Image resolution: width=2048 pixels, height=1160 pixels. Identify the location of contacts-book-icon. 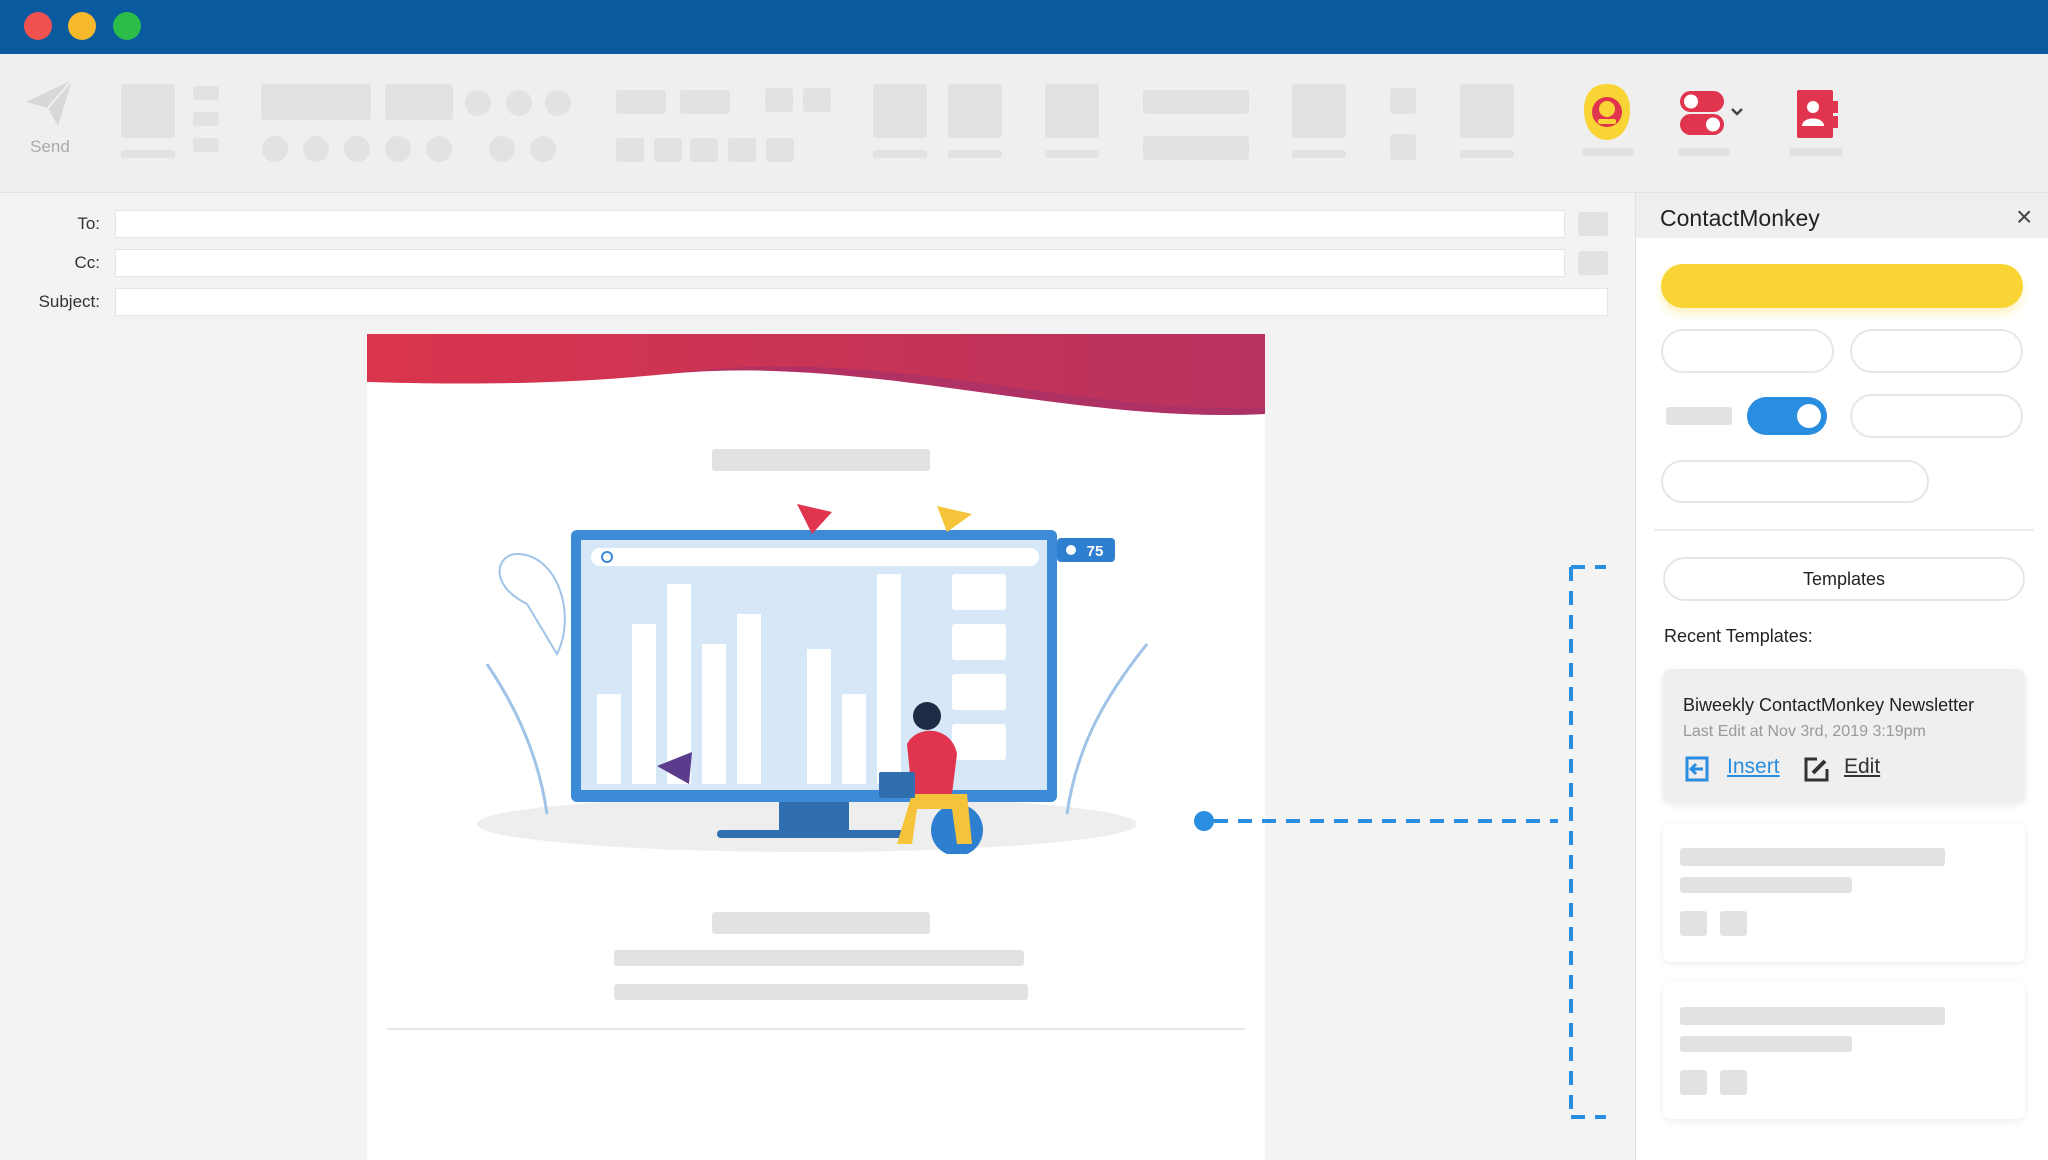
(1817, 114).